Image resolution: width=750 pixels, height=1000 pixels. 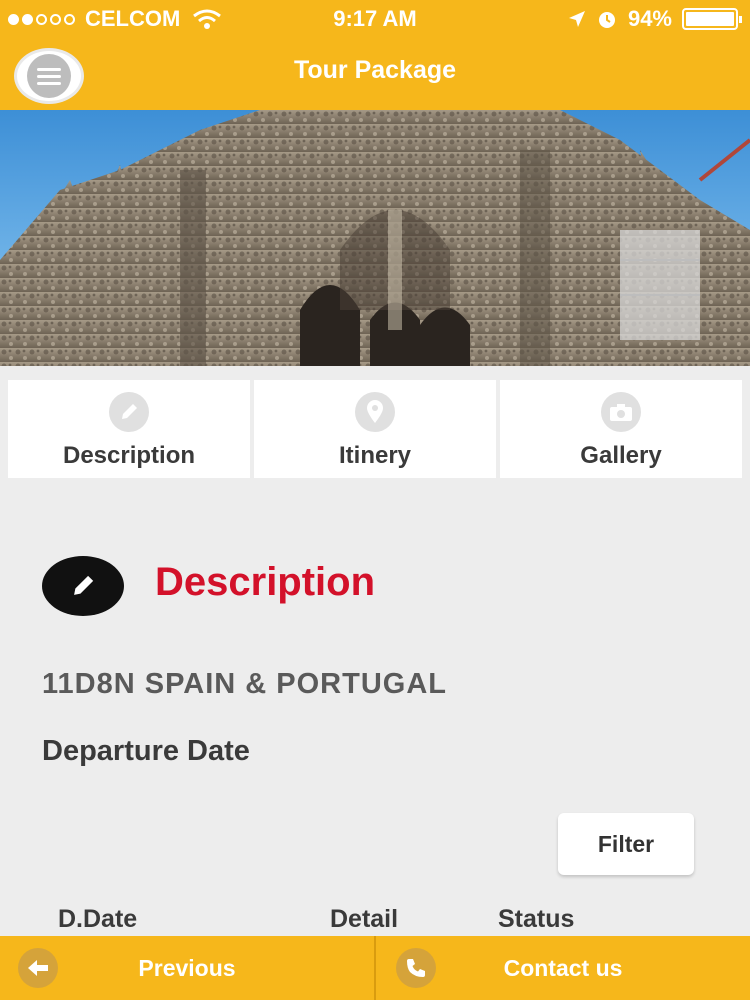 I want to click on contact-us-button: Contact us, so click(x=563, y=968).